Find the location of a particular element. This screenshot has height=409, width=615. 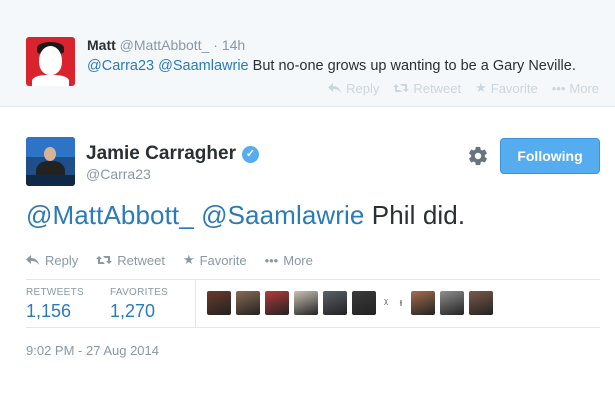

retweets-count: 1,156 is located at coordinates (48, 311).